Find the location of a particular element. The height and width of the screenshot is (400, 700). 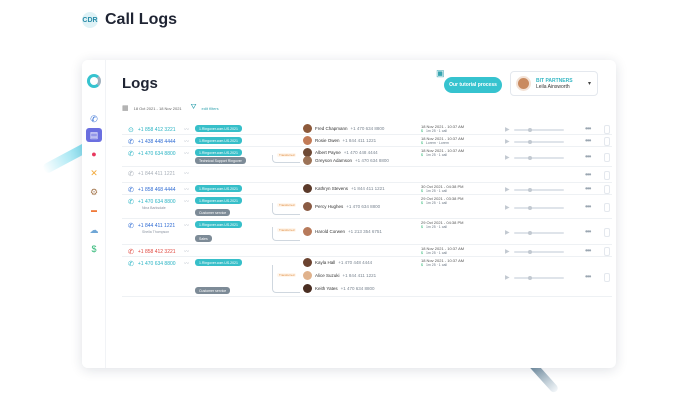

participant-name: Kathryn Stevens is located at coordinates (332, 188).